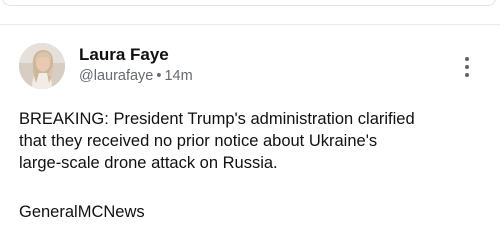 The width and height of the screenshot is (500, 240). I want to click on author-handle: @laurafaye, so click(116, 76).